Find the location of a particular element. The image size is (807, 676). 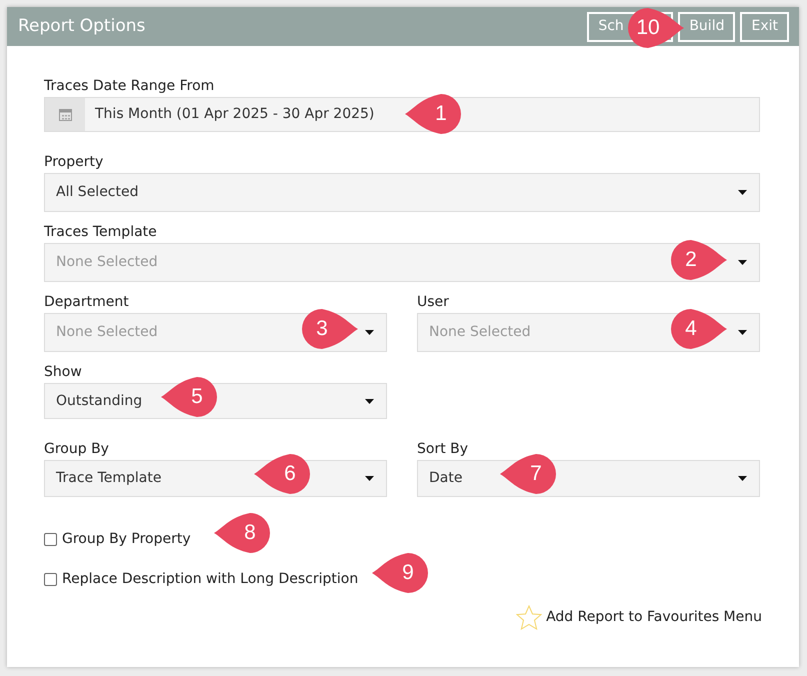

callout-tooltip: 5 is located at coordinates (189, 397).